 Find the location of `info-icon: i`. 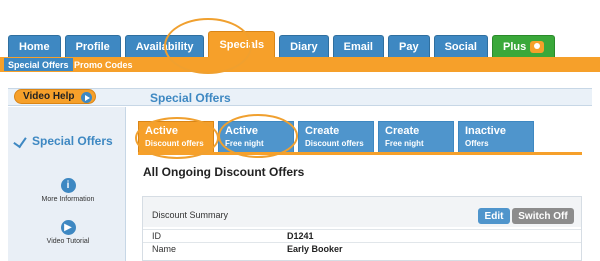

info-icon: i is located at coordinates (68, 185).